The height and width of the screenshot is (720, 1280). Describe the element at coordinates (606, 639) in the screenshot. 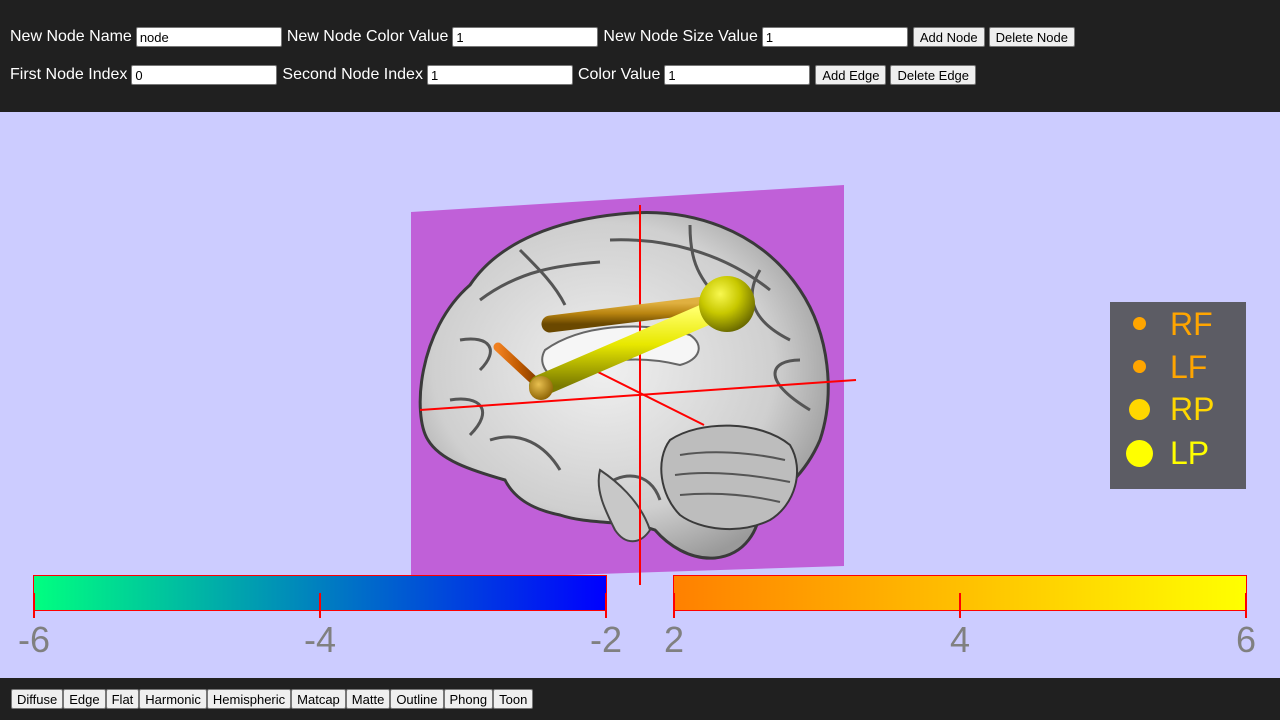

I see `colorbar-tick-label: -2` at that location.